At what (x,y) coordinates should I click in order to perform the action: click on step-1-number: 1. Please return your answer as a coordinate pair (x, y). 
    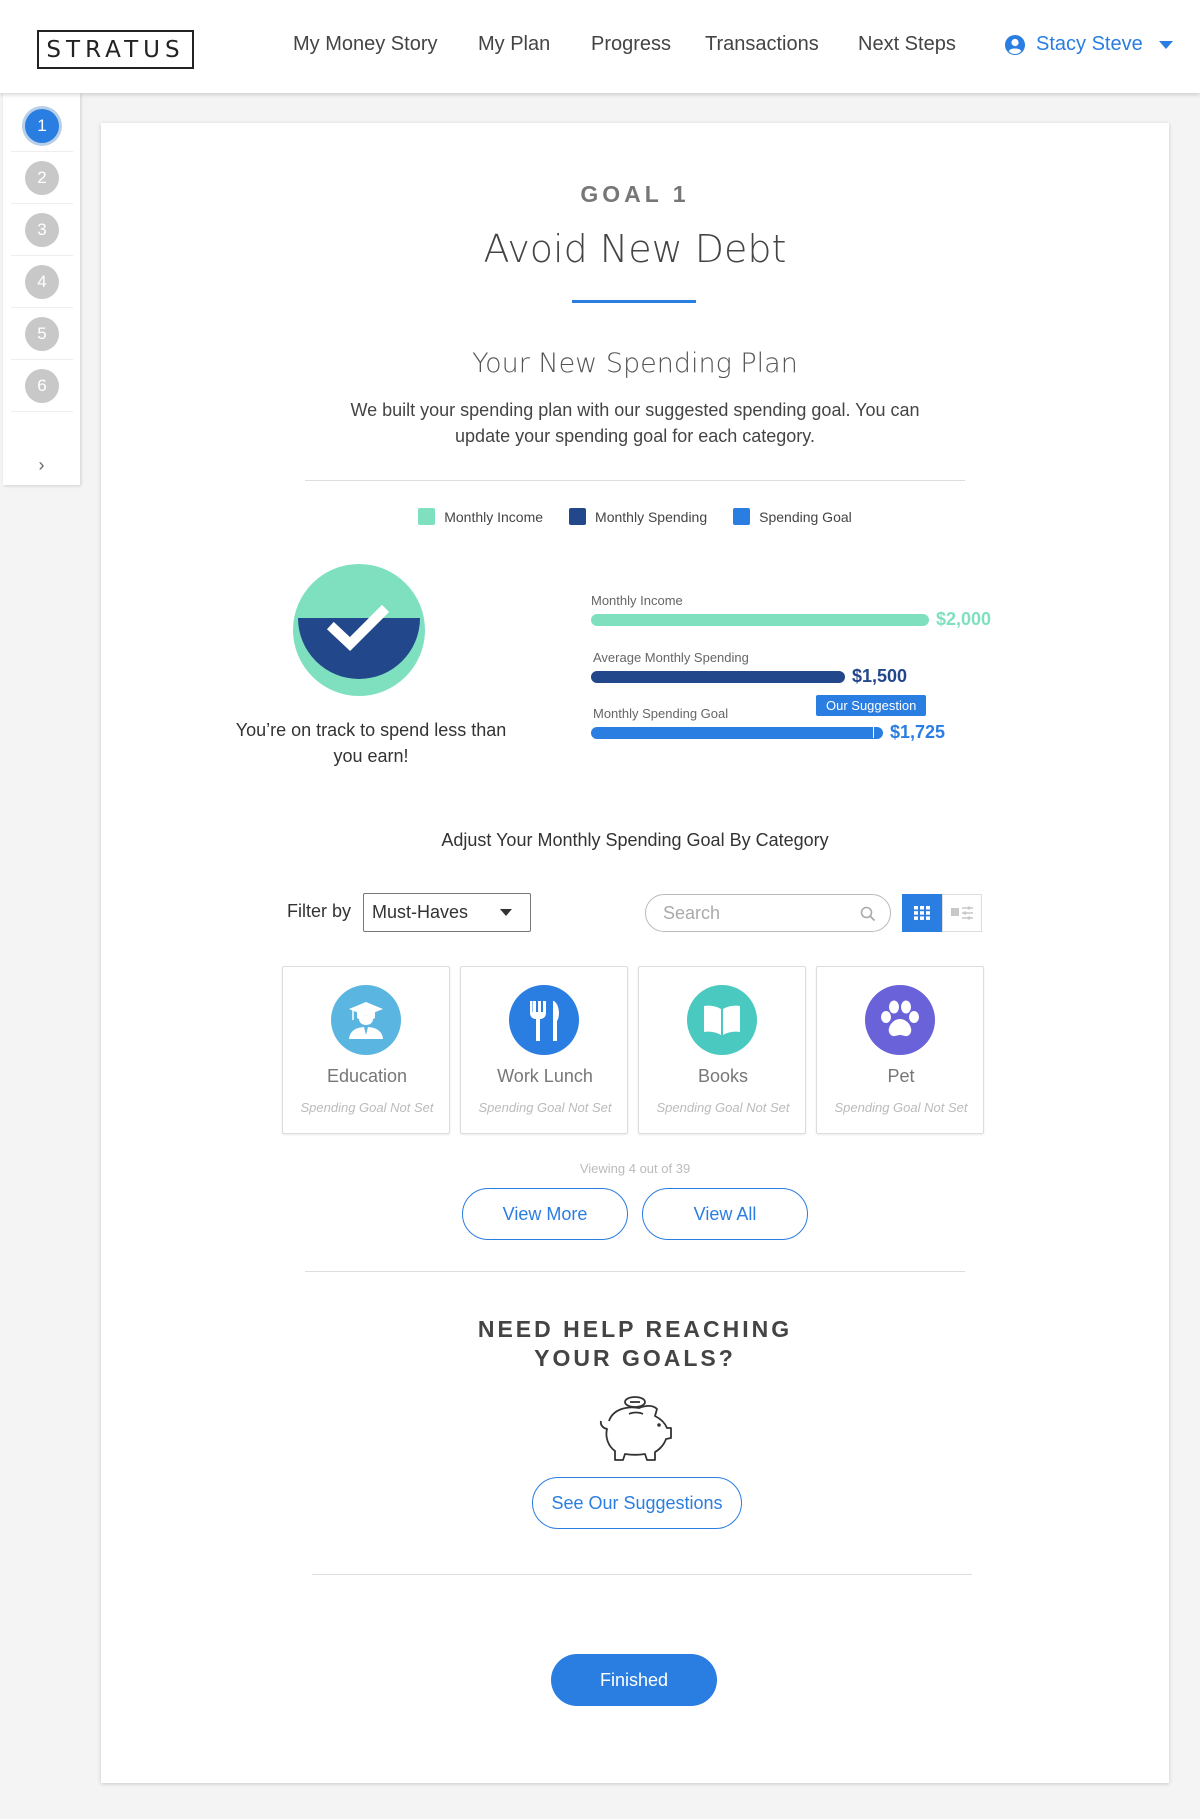
    Looking at the image, I should click on (42, 125).